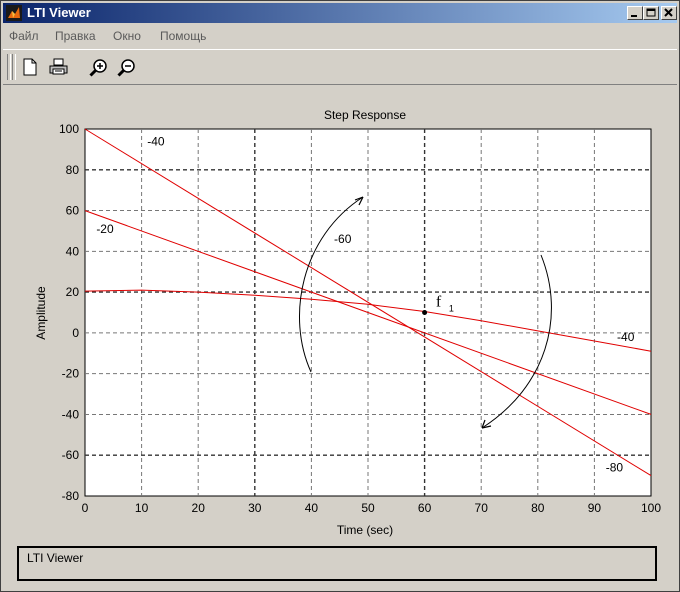 This screenshot has height=592, width=680. I want to click on x-tick-label: 90, so click(595, 508).